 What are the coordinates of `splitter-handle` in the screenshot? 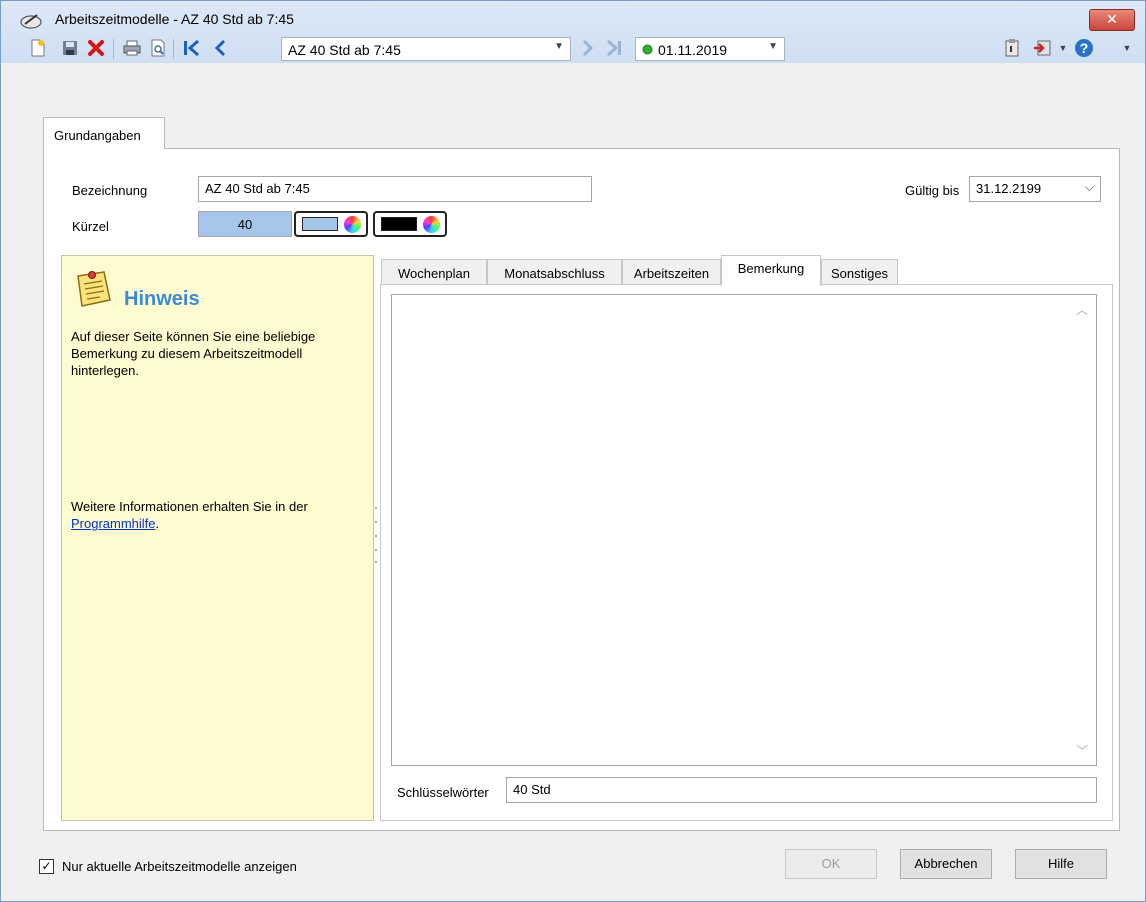 It's located at (376, 539).